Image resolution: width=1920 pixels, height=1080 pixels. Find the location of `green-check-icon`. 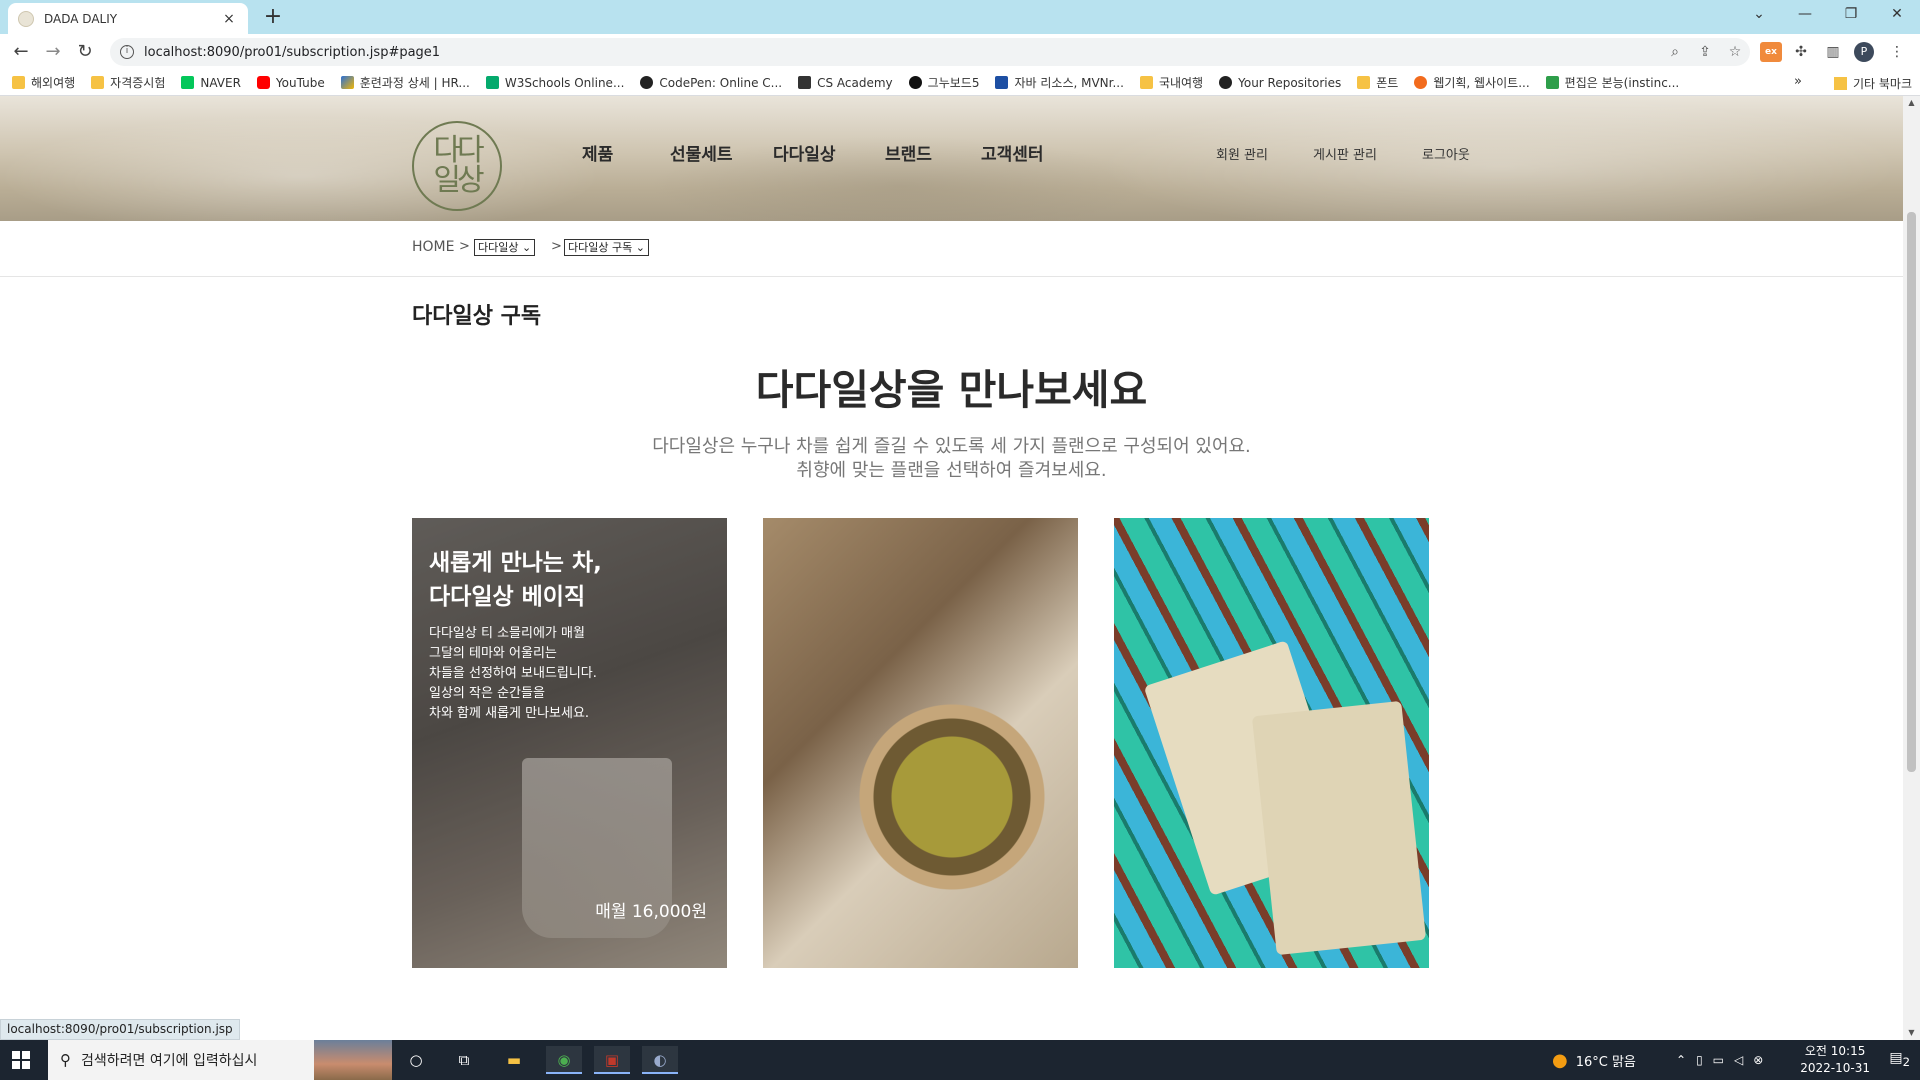

green-check-icon is located at coordinates (1552, 82).